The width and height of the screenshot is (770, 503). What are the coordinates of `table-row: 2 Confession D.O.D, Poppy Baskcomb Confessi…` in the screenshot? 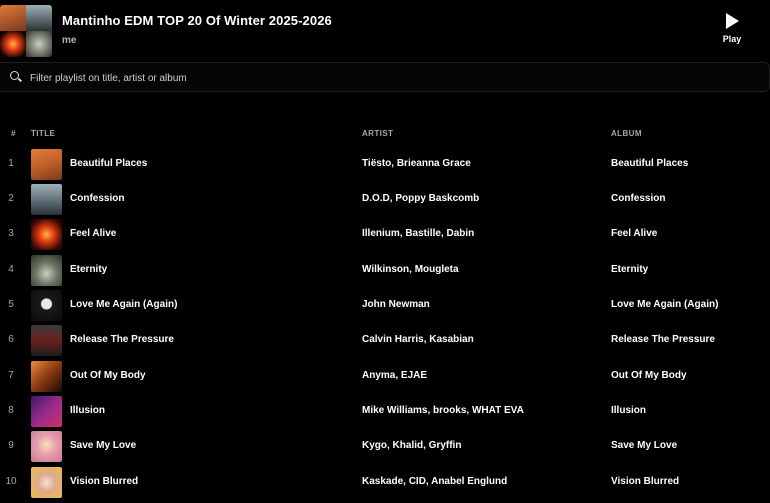 It's located at (385, 200).